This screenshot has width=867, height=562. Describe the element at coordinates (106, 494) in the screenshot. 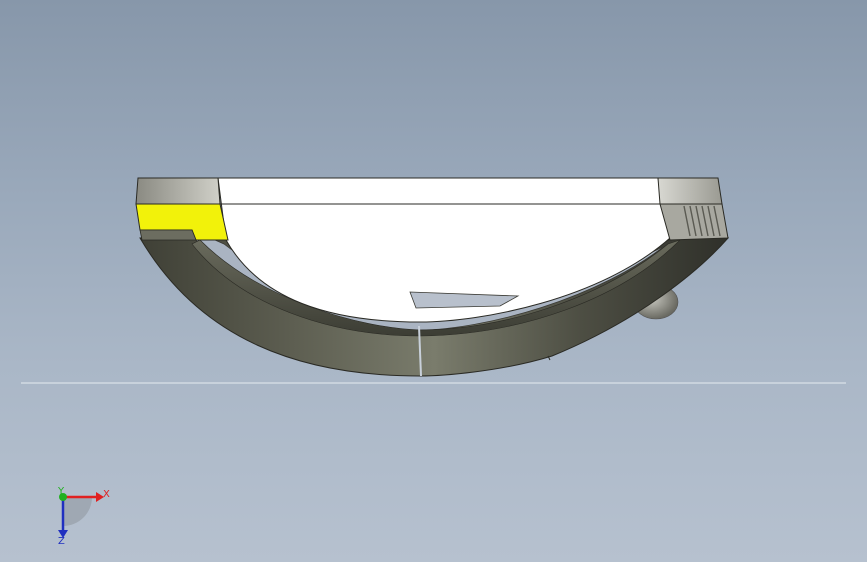

I see `triad-x-label: X` at that location.